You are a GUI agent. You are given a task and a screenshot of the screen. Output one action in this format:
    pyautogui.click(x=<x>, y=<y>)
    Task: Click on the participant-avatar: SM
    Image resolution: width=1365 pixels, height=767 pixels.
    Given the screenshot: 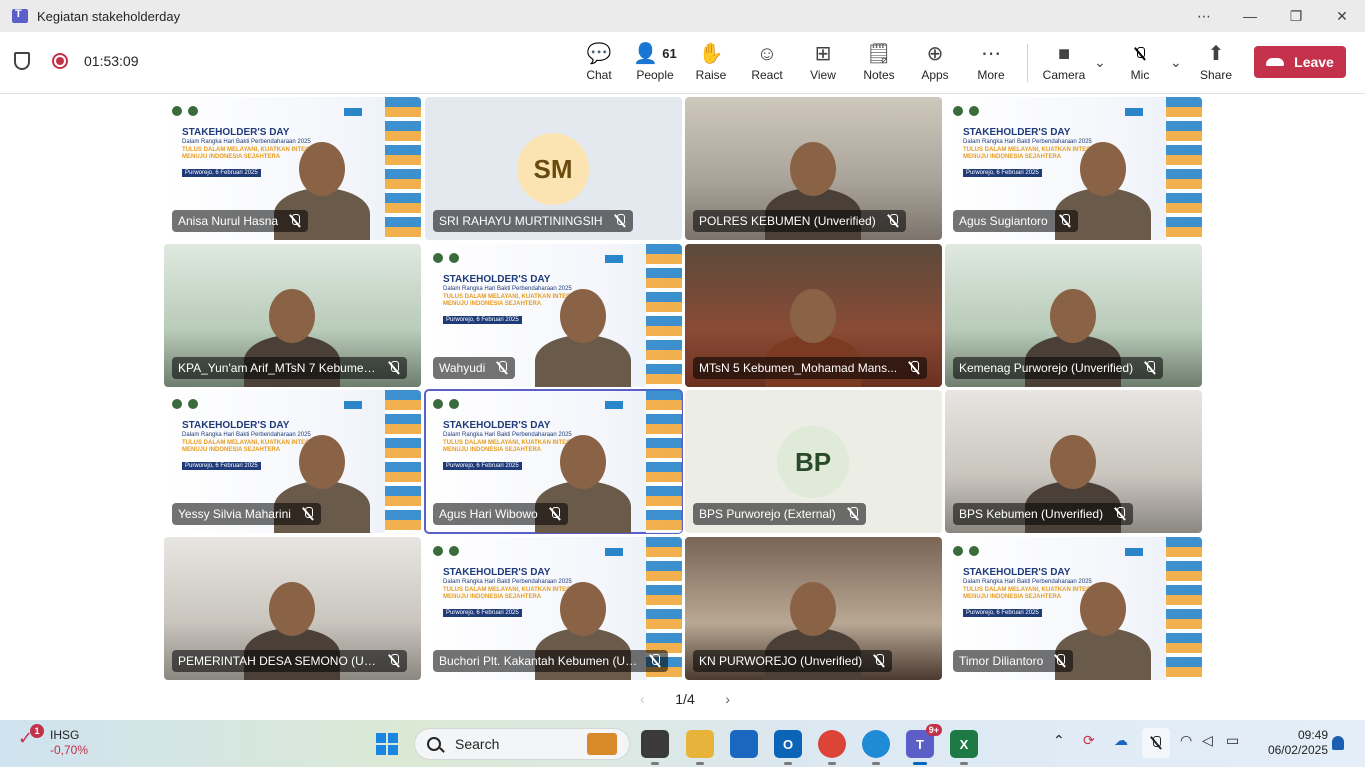 What is the action you would take?
    pyautogui.click(x=553, y=169)
    